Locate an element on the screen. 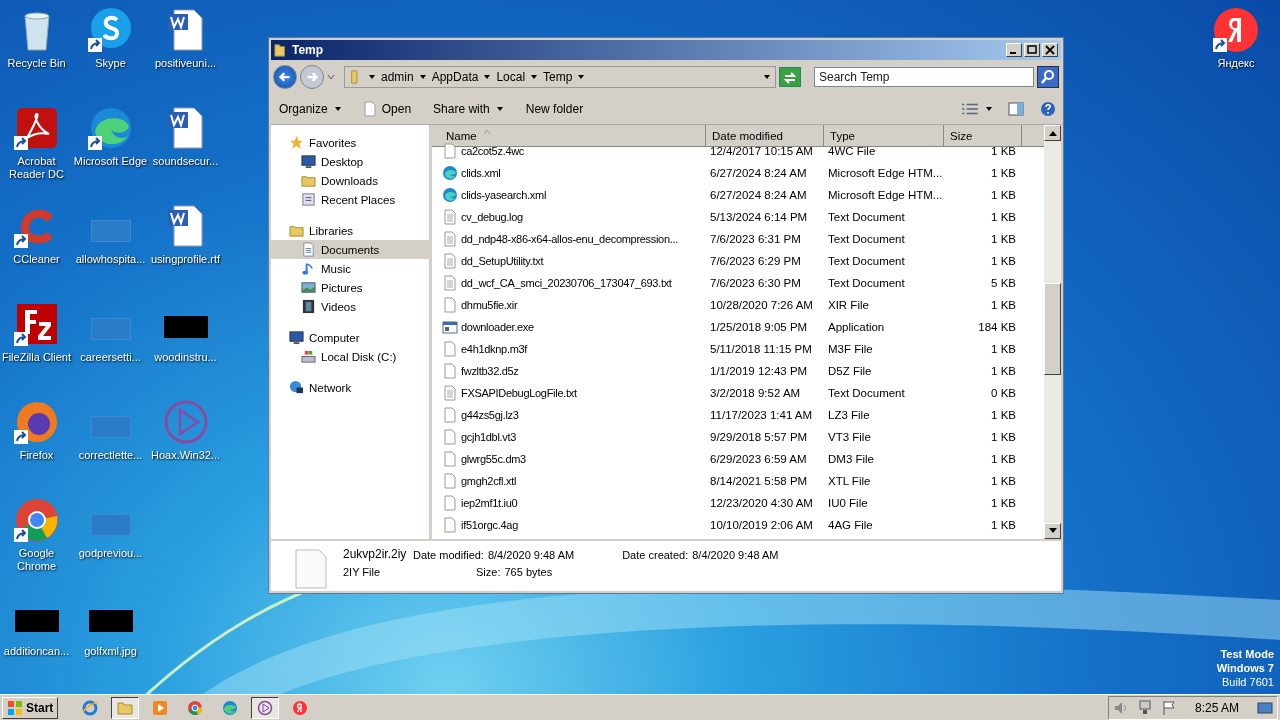  close-button is located at coordinates (1050, 50).